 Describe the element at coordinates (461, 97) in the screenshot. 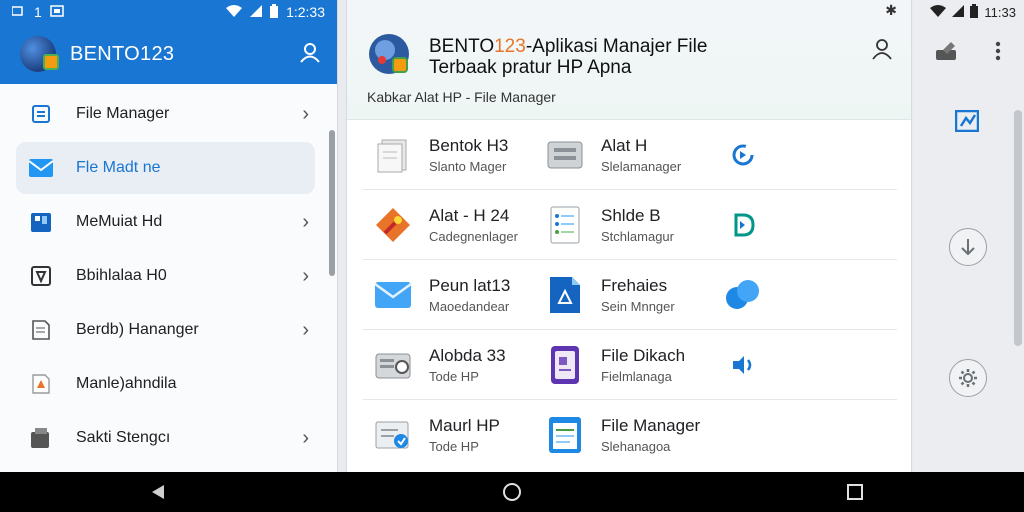

I see `dialog-subtitle: Kabkar Alat HP - File Manager` at that location.